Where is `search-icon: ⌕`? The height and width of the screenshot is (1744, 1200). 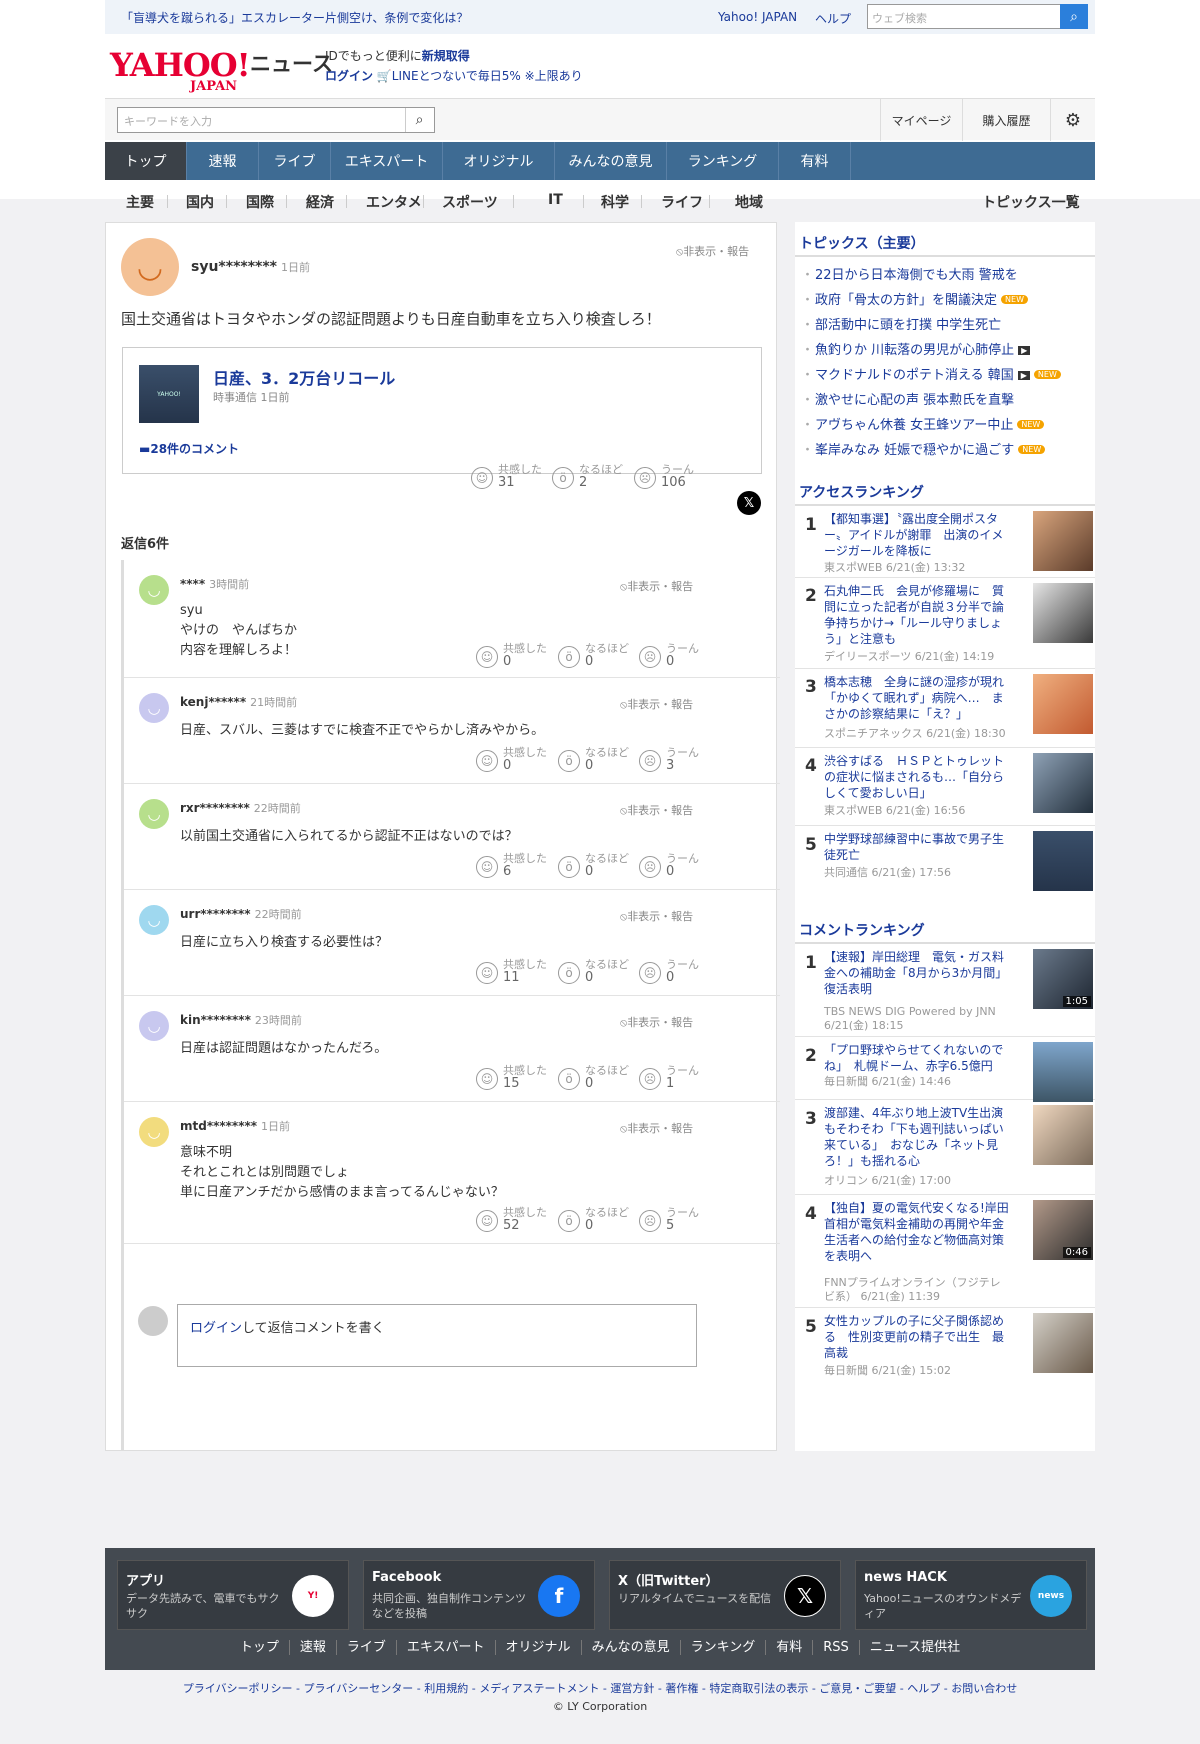
search-icon: ⌕ is located at coordinates (1074, 16).